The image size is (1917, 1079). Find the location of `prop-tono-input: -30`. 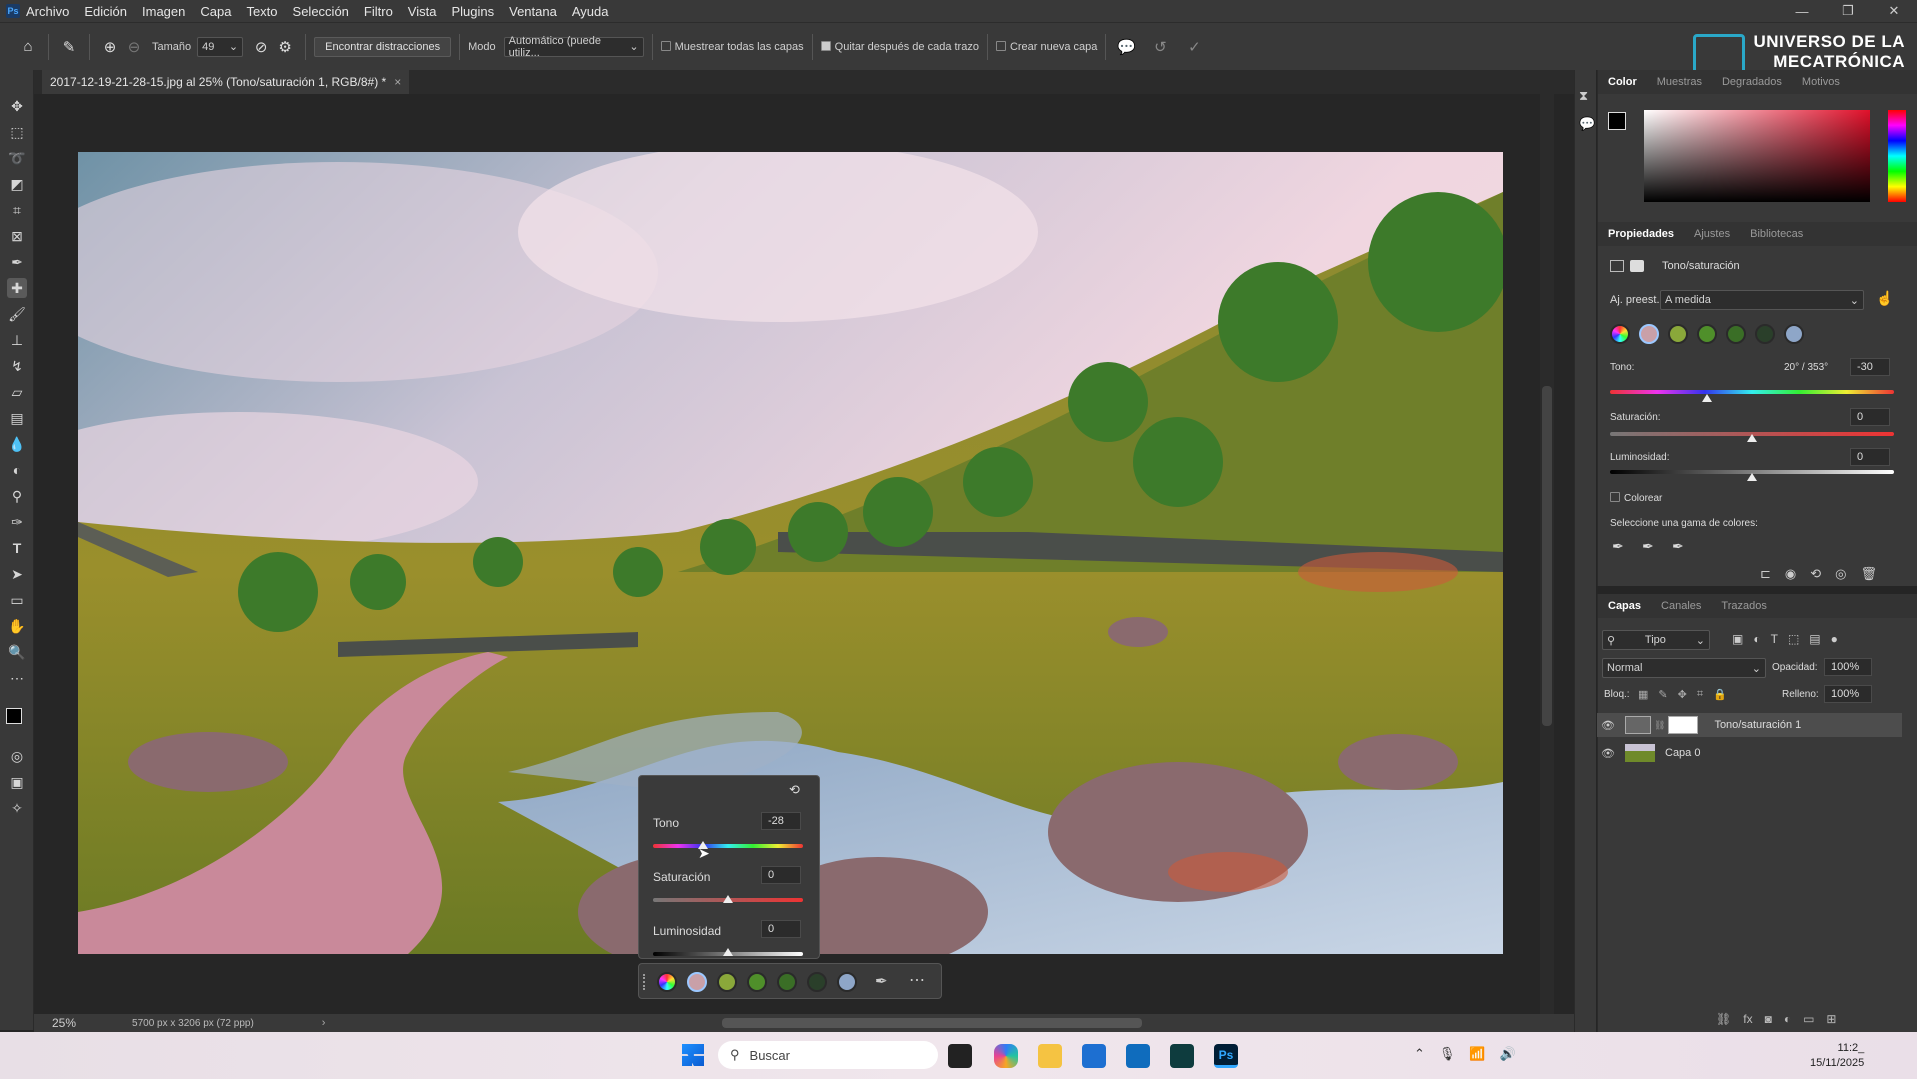

prop-tono-input: -30 is located at coordinates (1870, 367).